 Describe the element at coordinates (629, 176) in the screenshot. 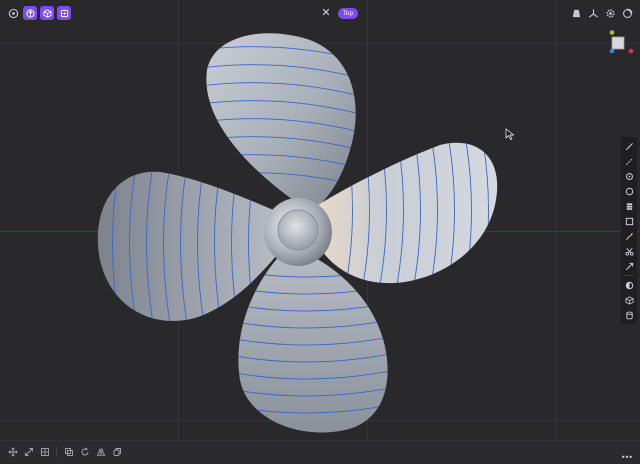

I see `point-tool-icon` at that location.